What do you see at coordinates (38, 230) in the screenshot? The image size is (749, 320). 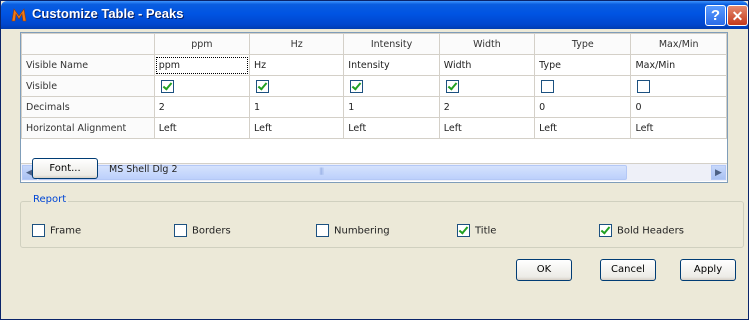 I see `frame-checkbox` at bounding box center [38, 230].